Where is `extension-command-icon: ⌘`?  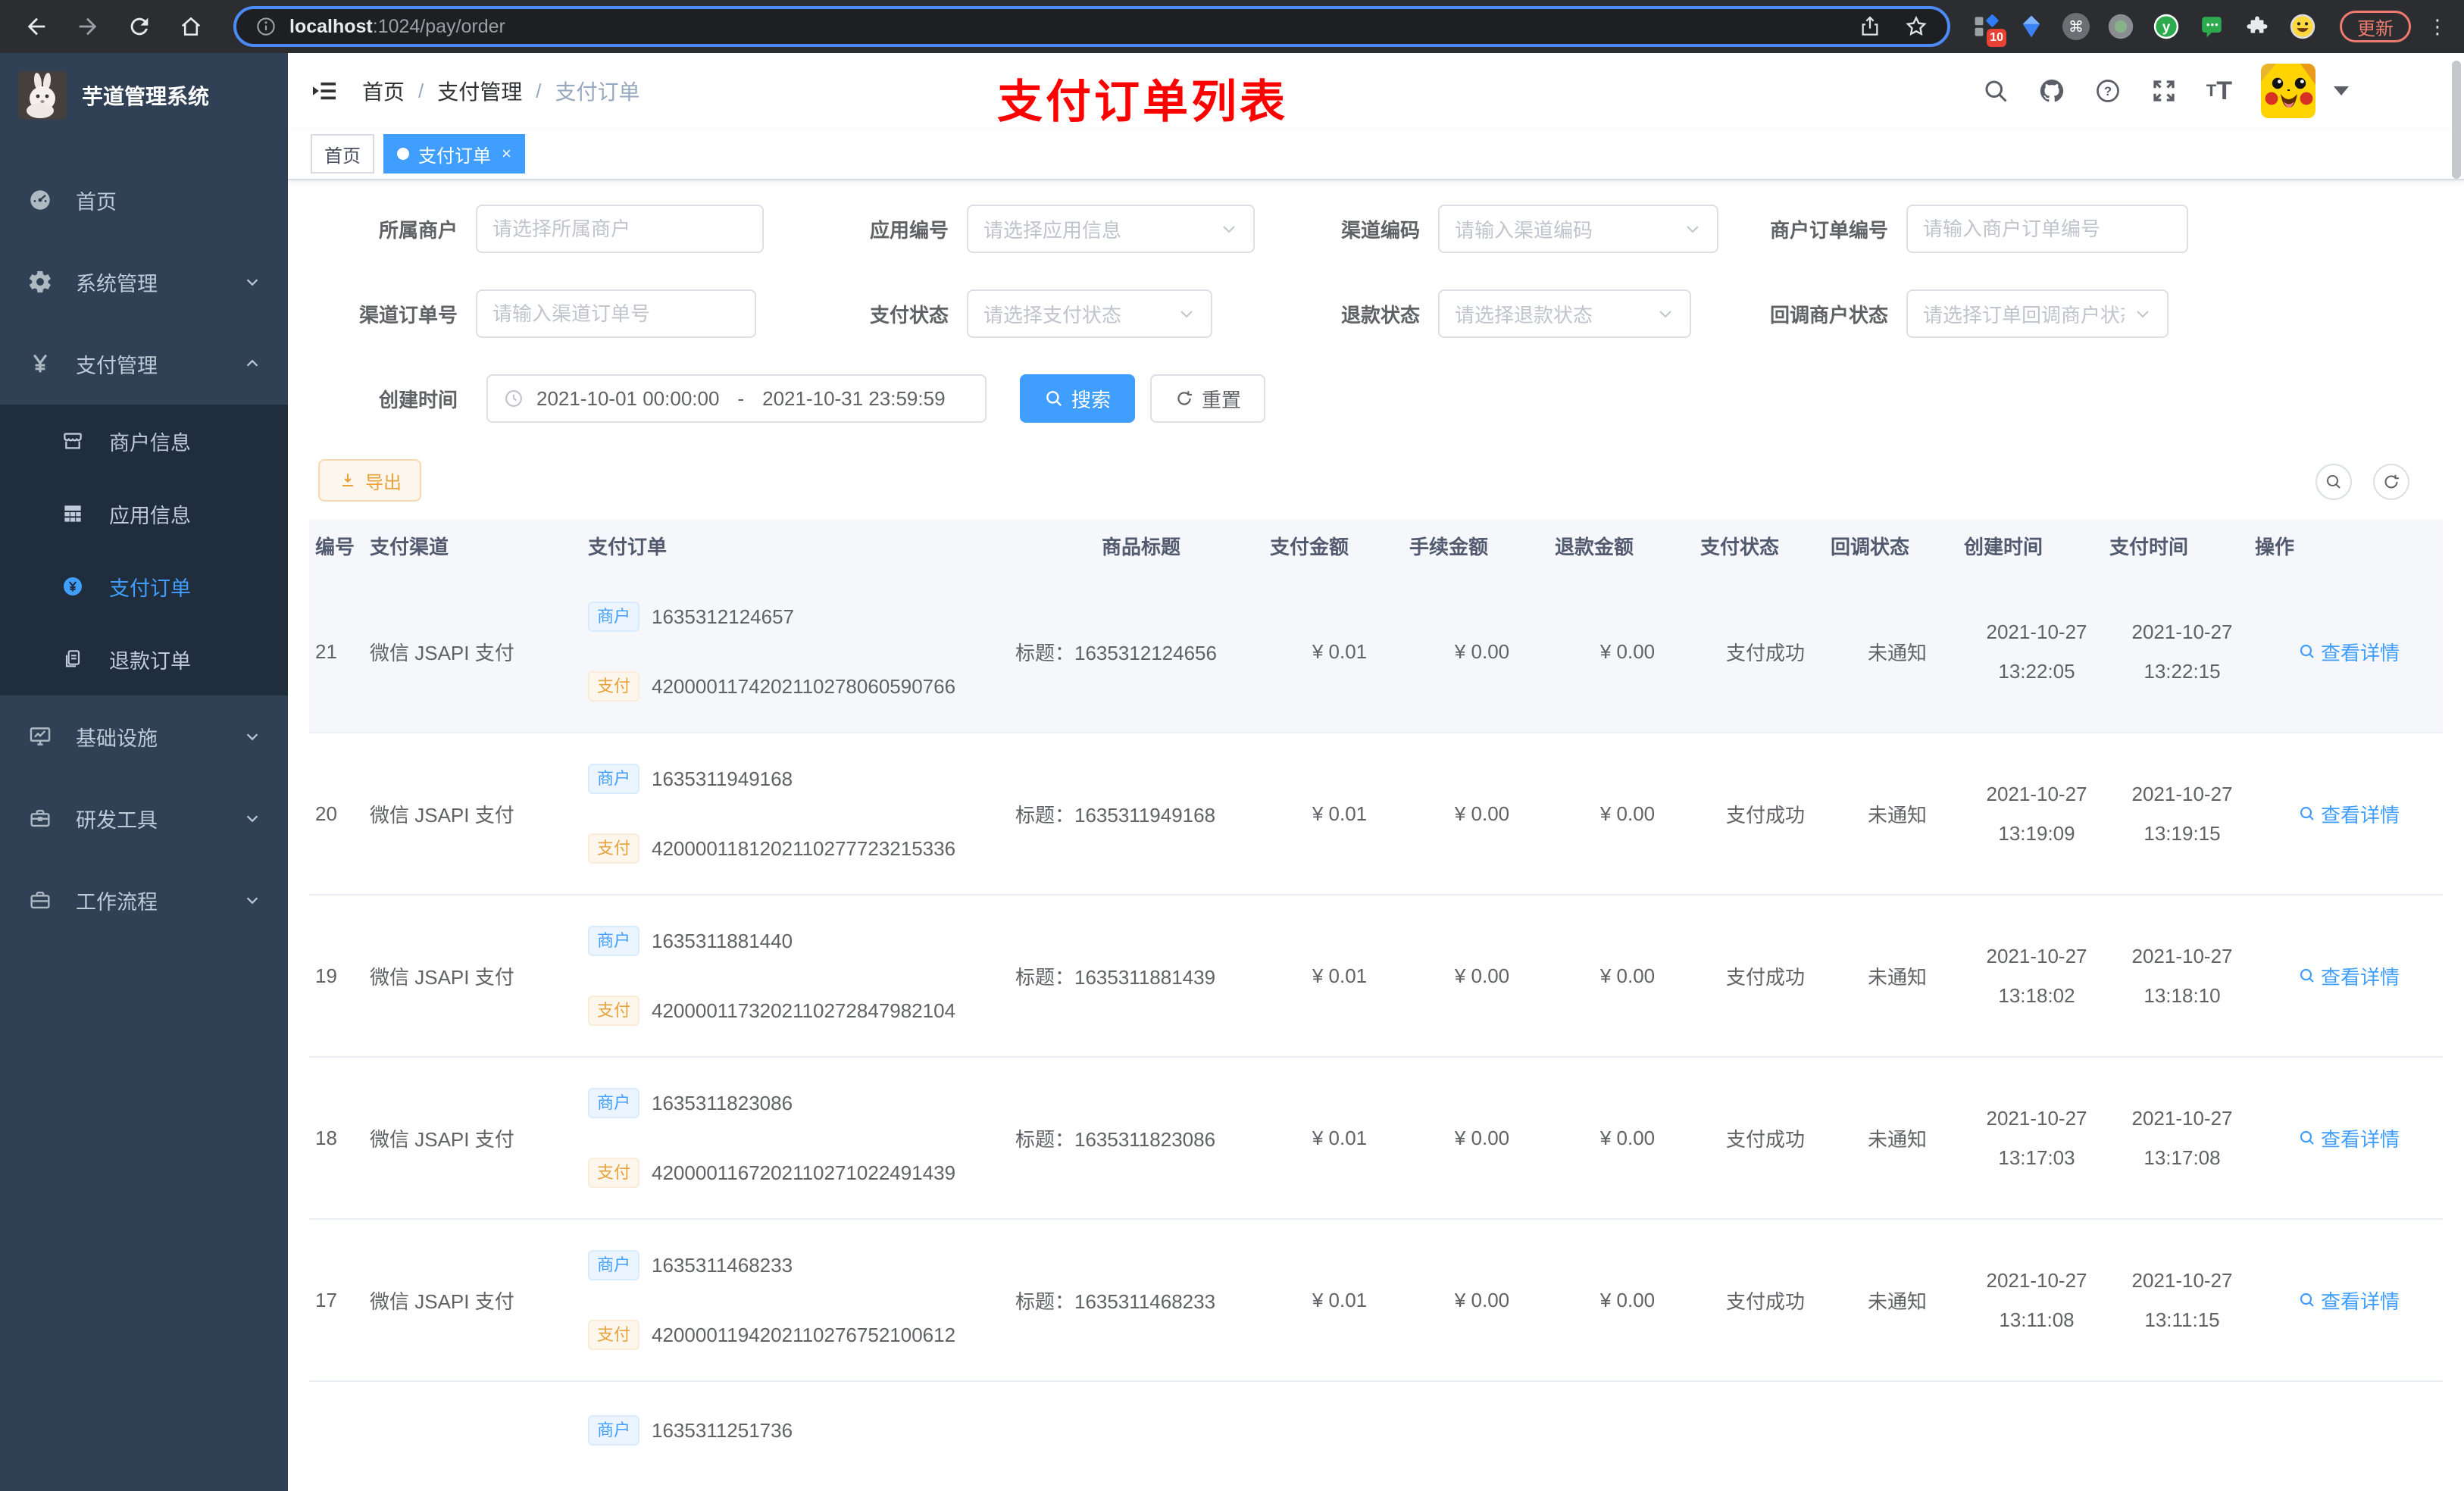
extension-command-icon: ⌘ is located at coordinates (2076, 26).